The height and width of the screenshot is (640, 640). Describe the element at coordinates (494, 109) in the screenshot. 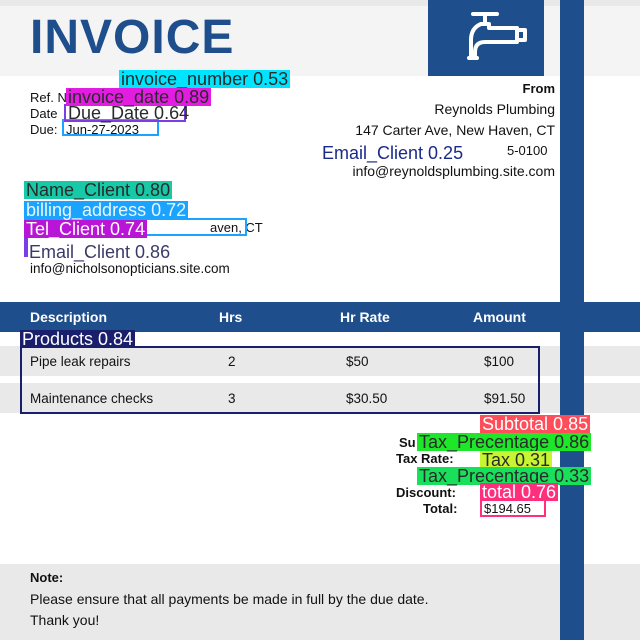

I see `from-company: Reynolds Plumbing` at that location.